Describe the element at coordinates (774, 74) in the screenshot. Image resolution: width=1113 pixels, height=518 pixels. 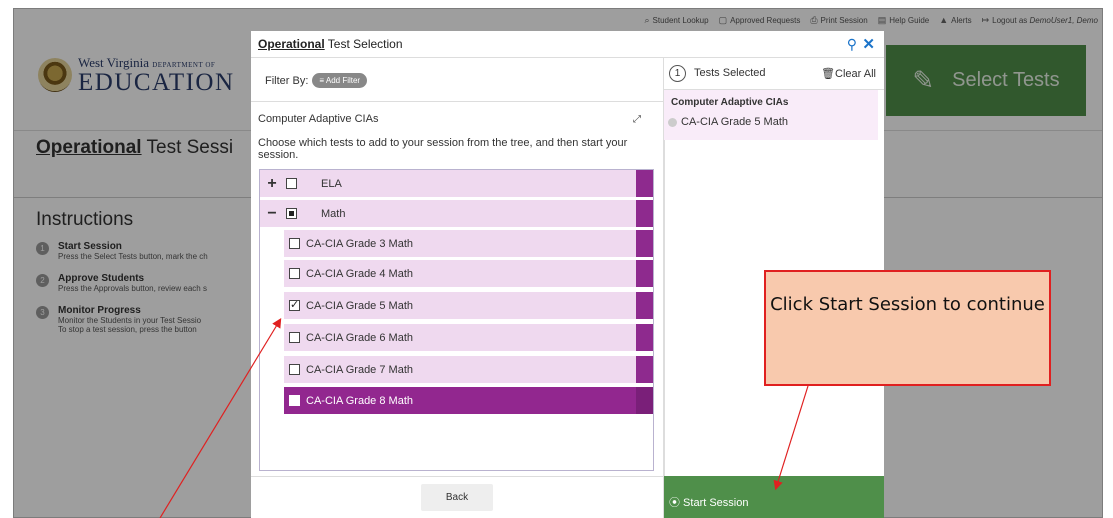
I see `selected-tests-header: 1 Tests Selected 🗑Clear All` at that location.